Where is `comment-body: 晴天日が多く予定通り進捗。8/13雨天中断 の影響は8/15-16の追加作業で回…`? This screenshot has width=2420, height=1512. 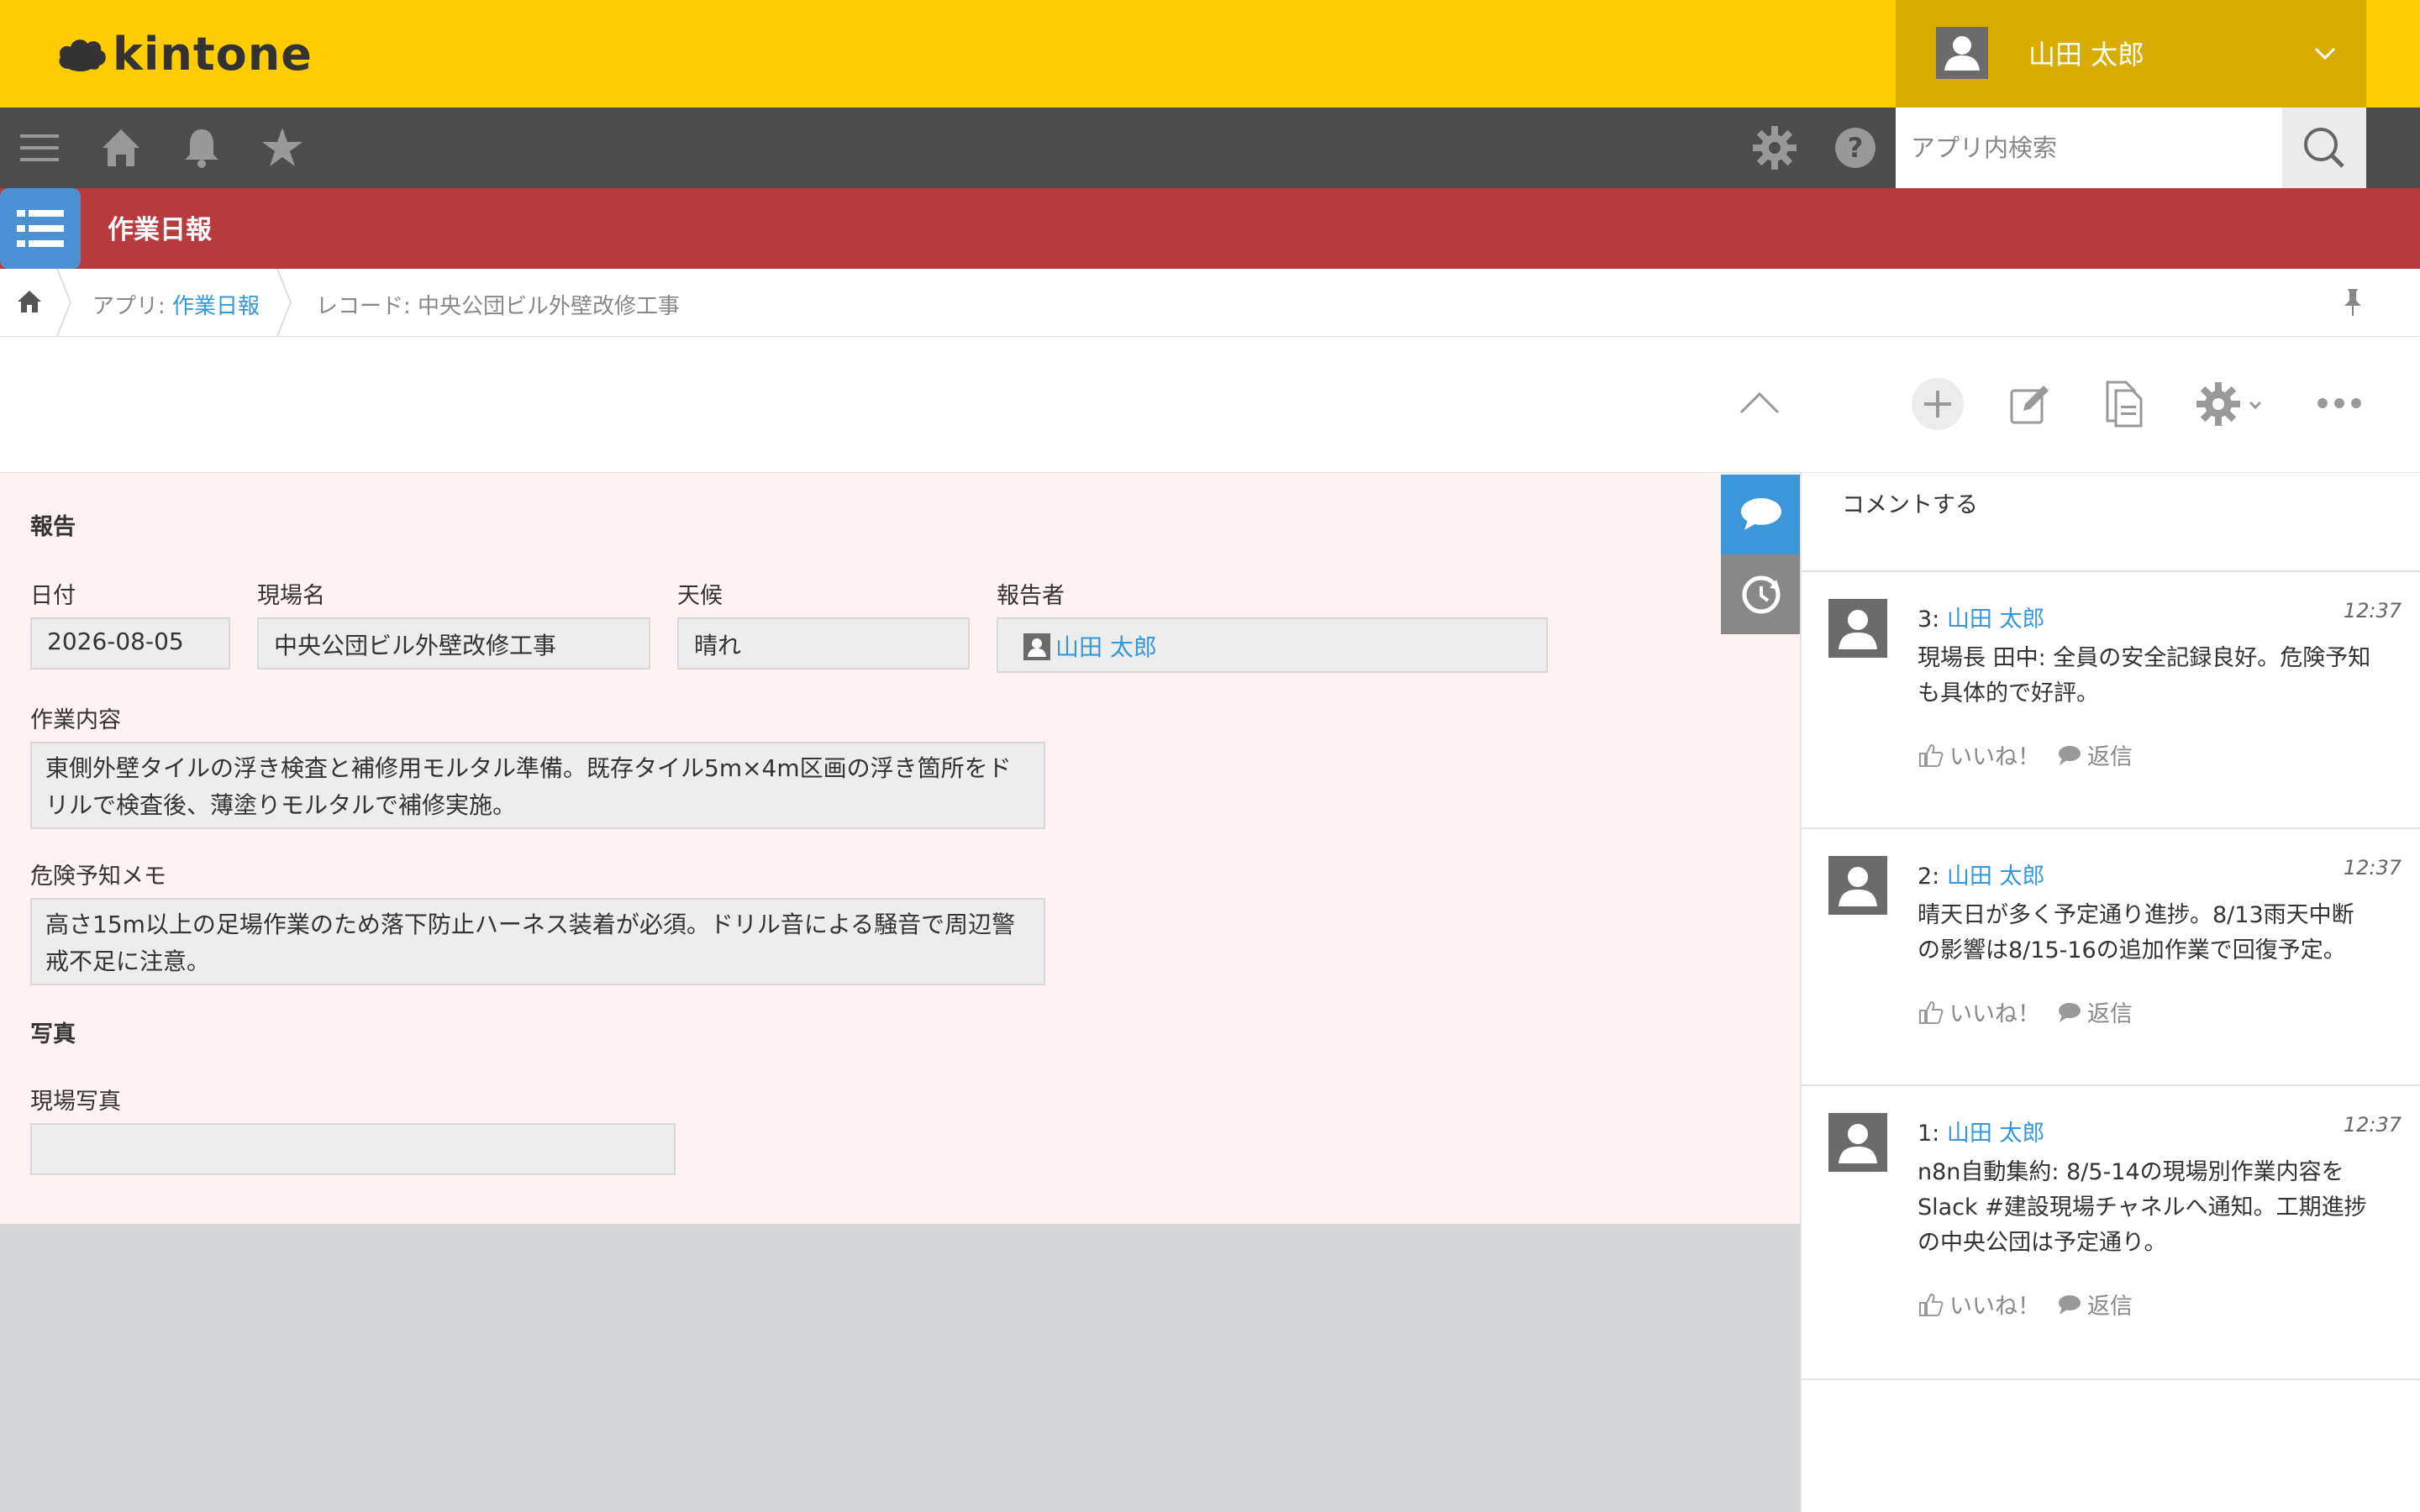 comment-body: 晴天日が多く予定通り進捗。8/13雨天中断 の影響は8/15-16の追加作業で回… is located at coordinates (2157, 933).